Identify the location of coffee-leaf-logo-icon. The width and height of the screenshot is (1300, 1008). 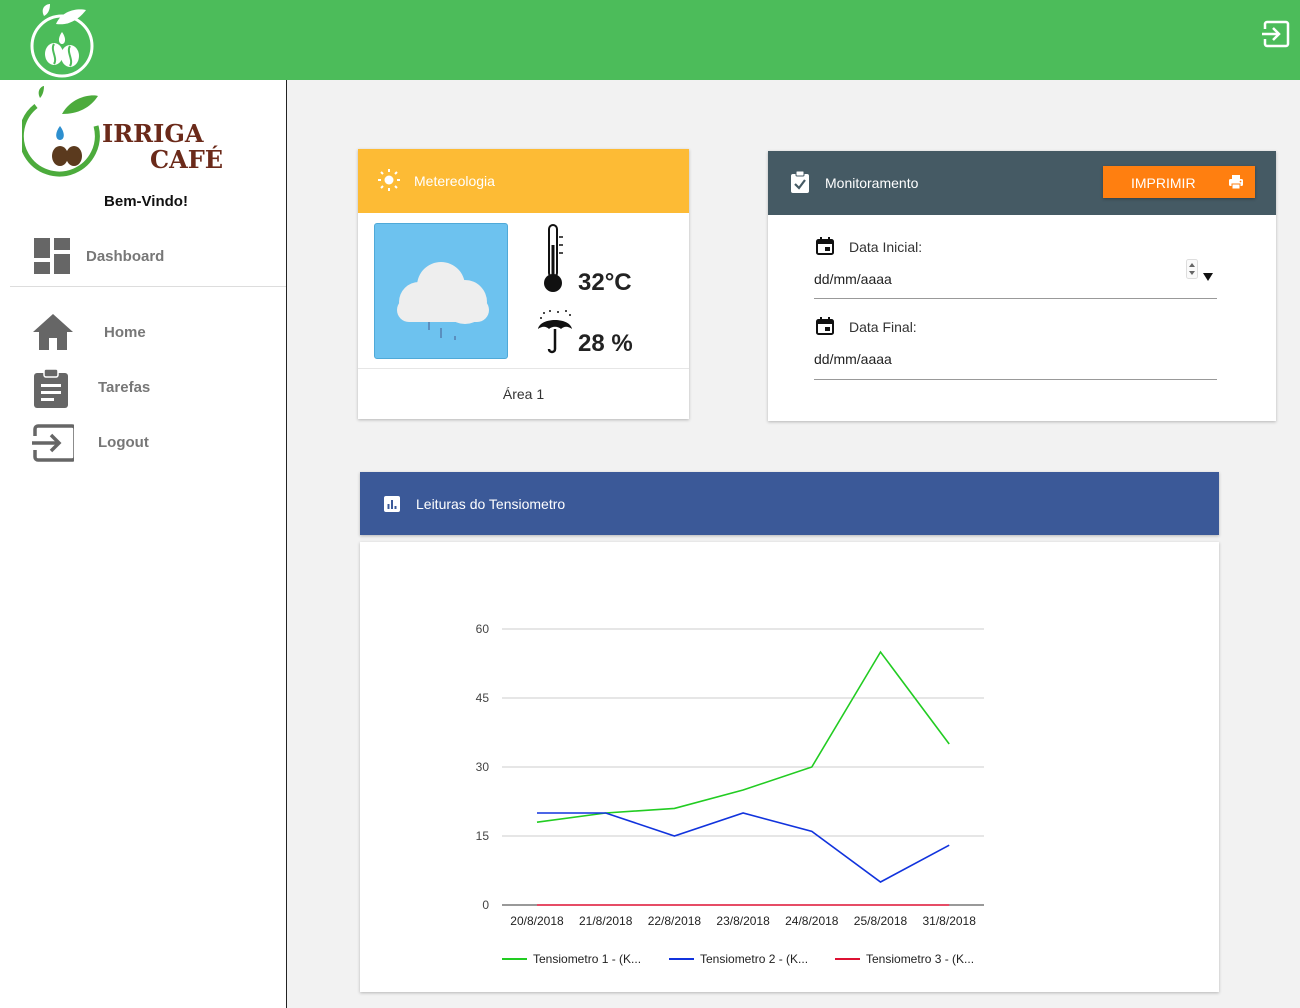
(62, 41).